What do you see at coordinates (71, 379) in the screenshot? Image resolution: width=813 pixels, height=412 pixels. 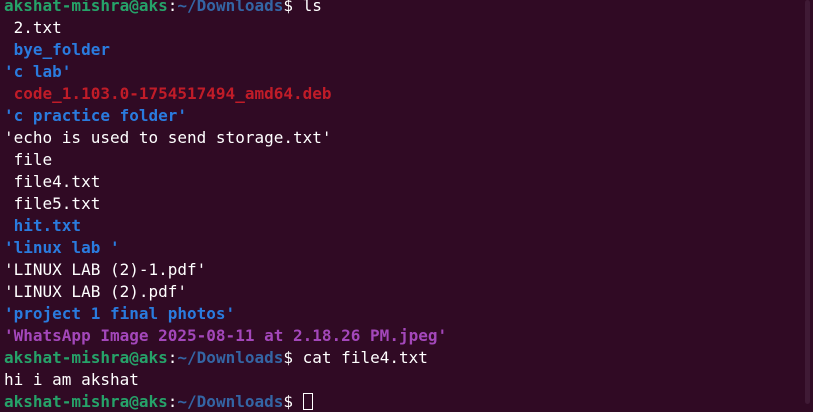 I see `cat-output: hi i am akshat` at bounding box center [71, 379].